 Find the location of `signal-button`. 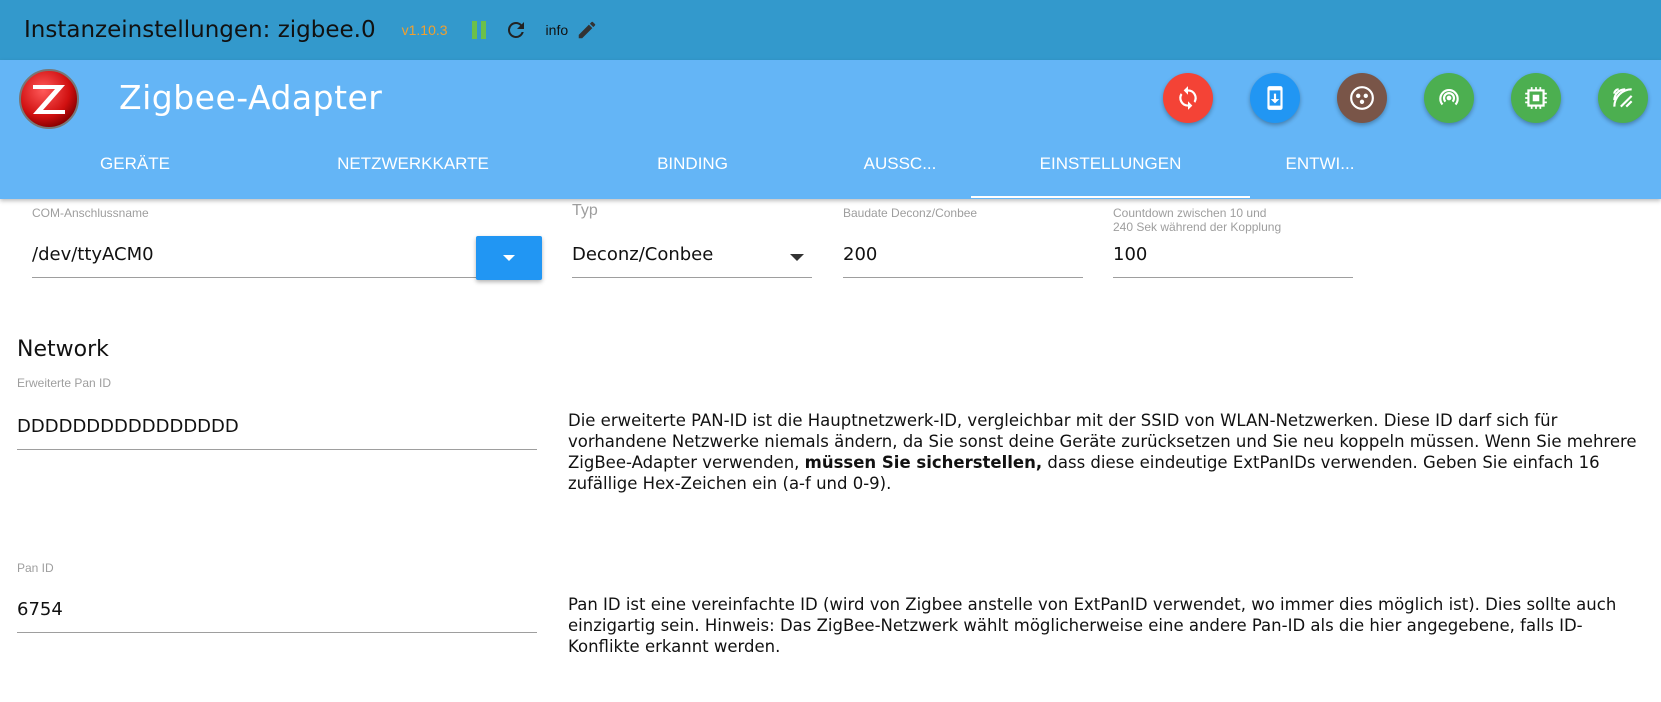

signal-button is located at coordinates (1623, 98).